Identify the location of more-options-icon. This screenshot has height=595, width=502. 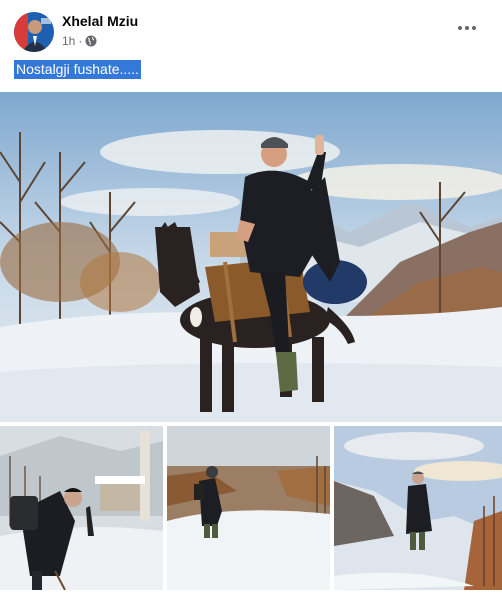
(468, 28).